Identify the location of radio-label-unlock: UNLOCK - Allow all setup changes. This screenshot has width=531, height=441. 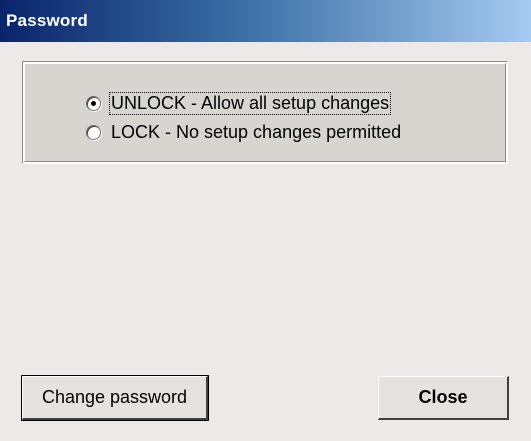
(250, 103).